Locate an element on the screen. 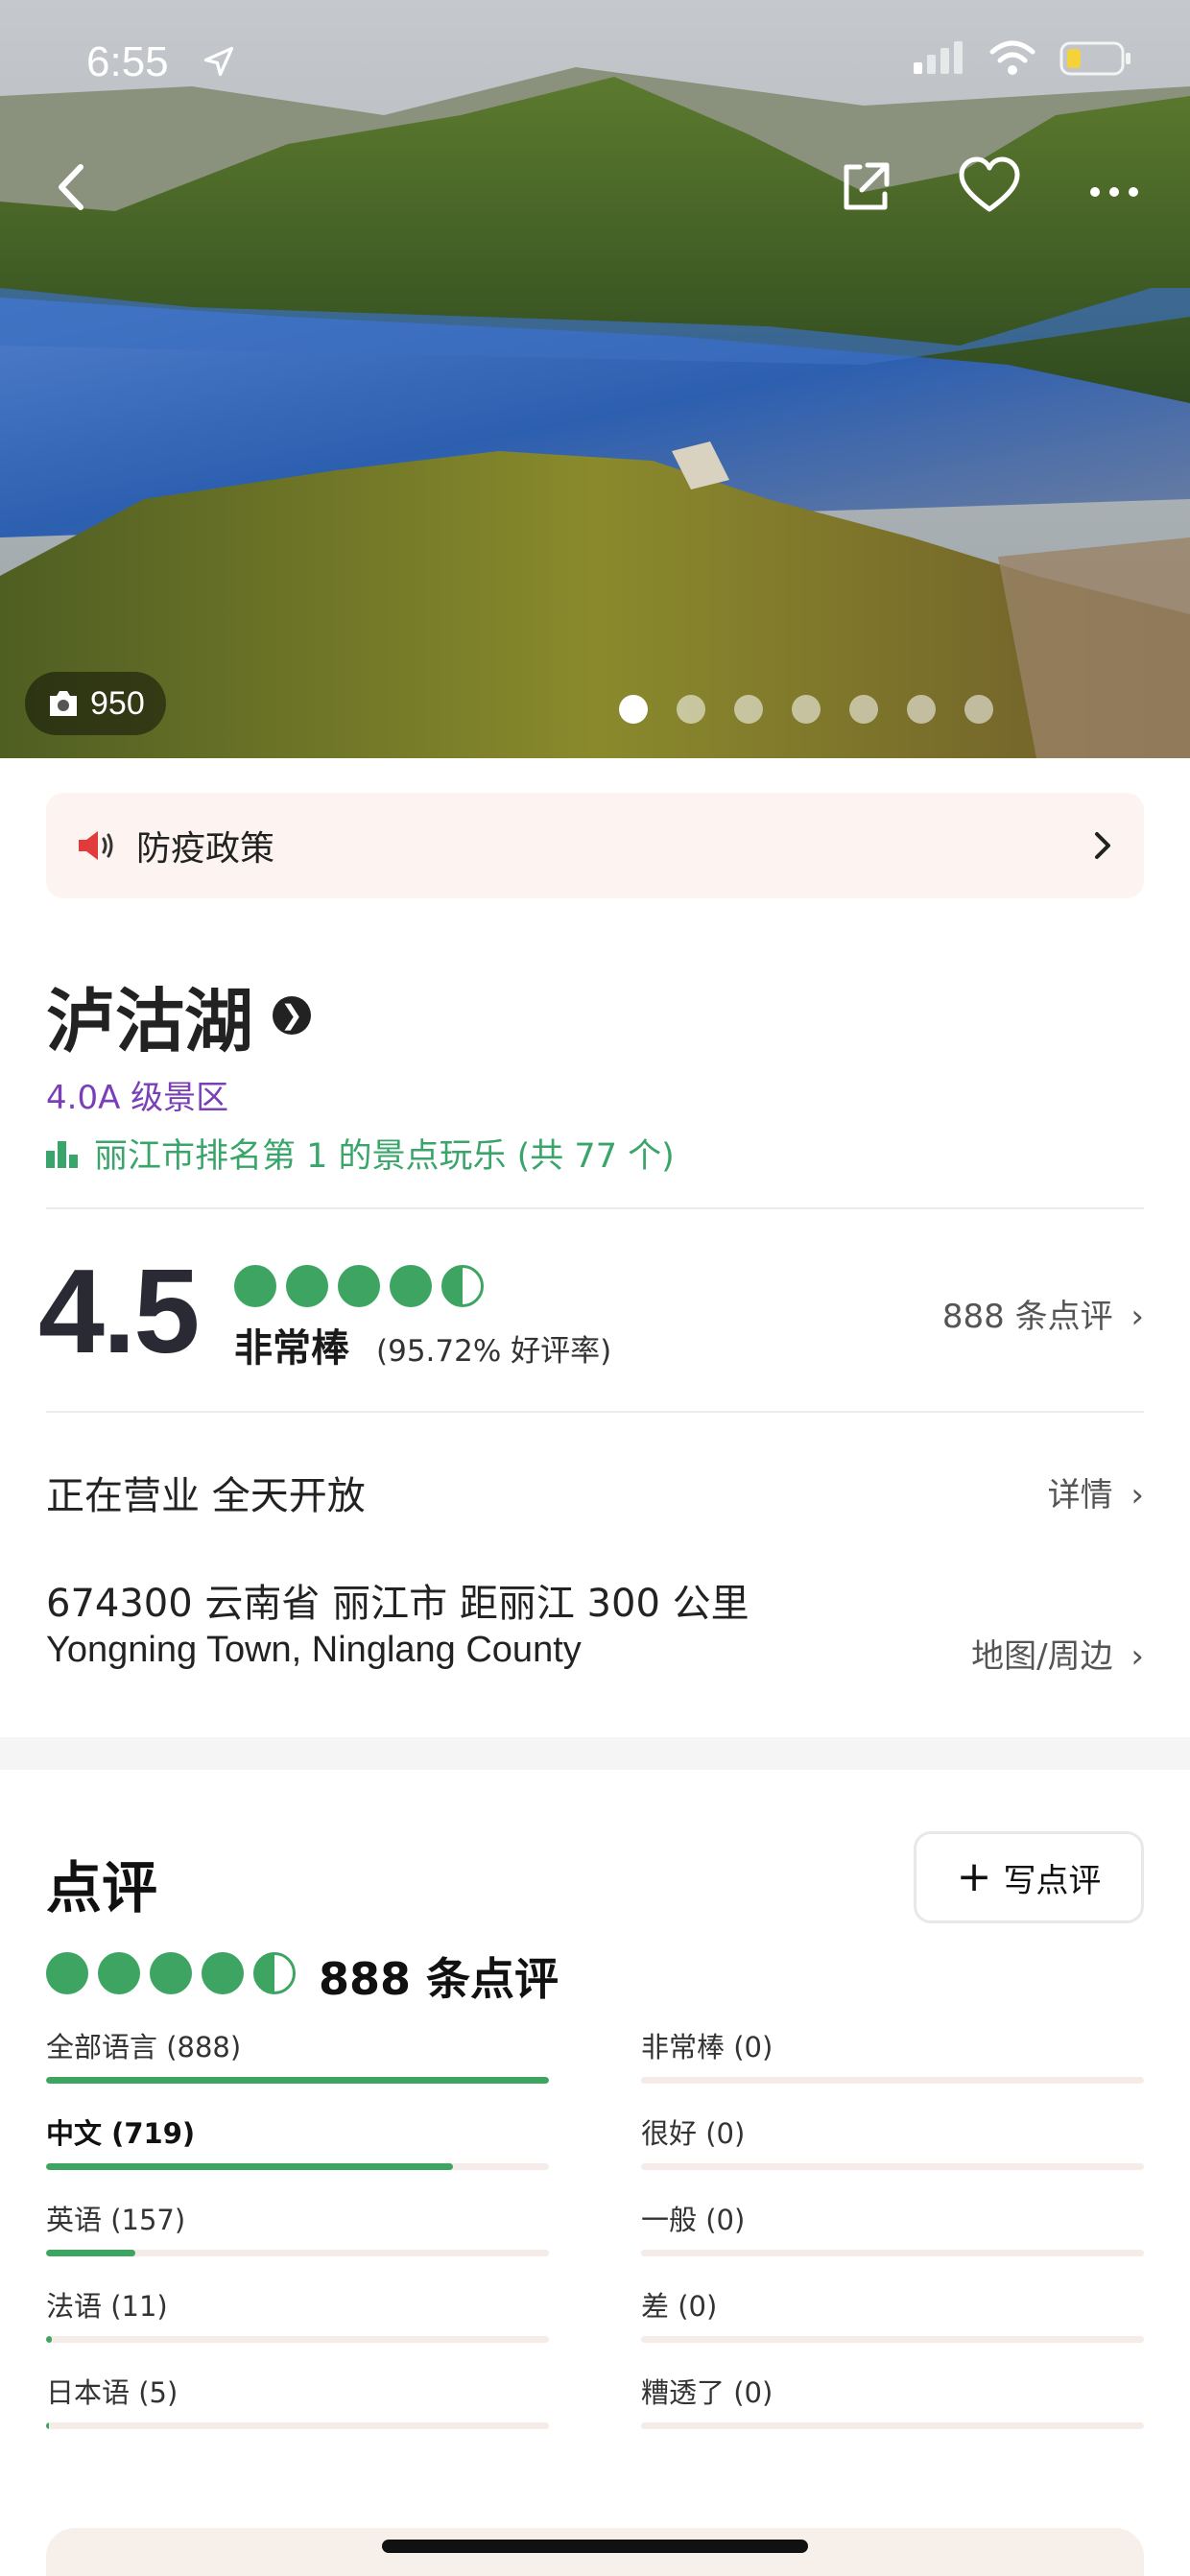 The height and width of the screenshot is (2576, 1190). review-rating-circles is located at coordinates (171, 1973).